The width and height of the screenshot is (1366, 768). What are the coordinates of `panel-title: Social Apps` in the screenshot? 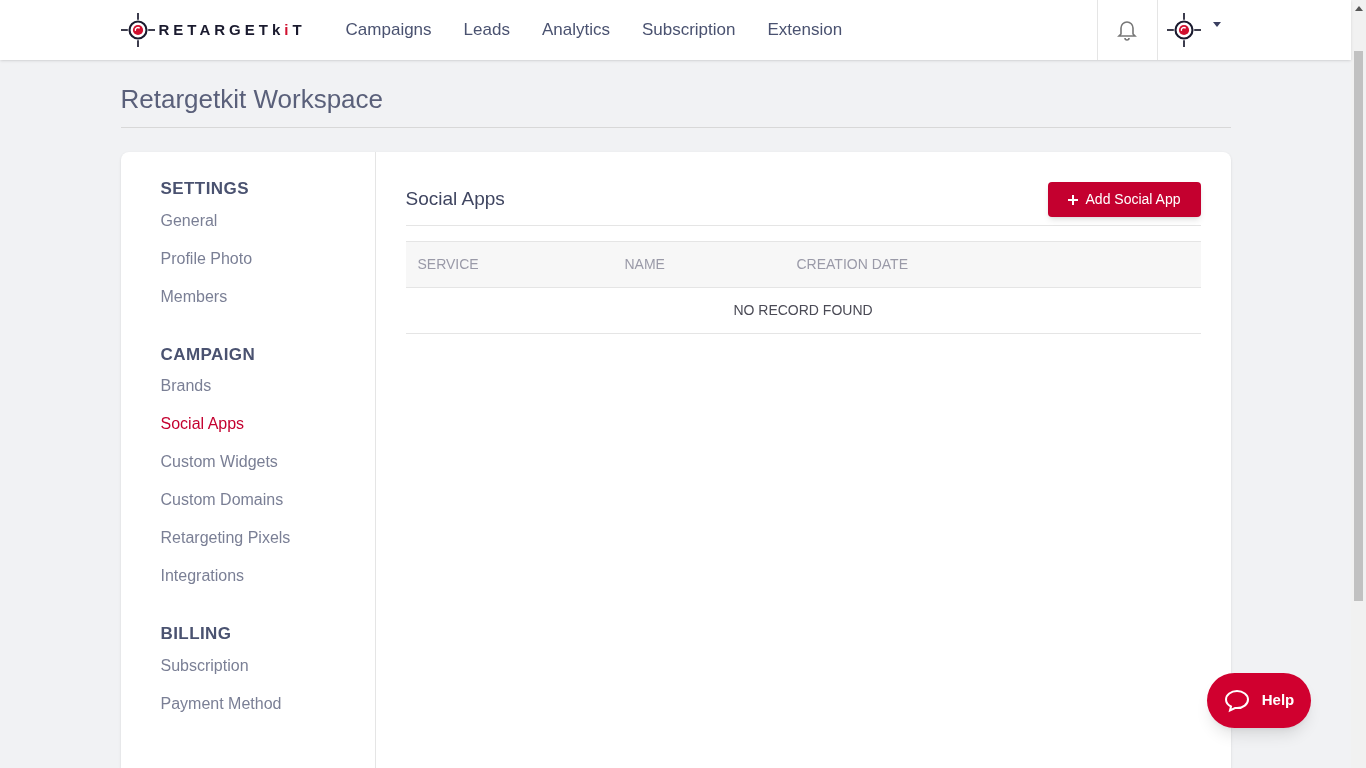 It's located at (455, 199).